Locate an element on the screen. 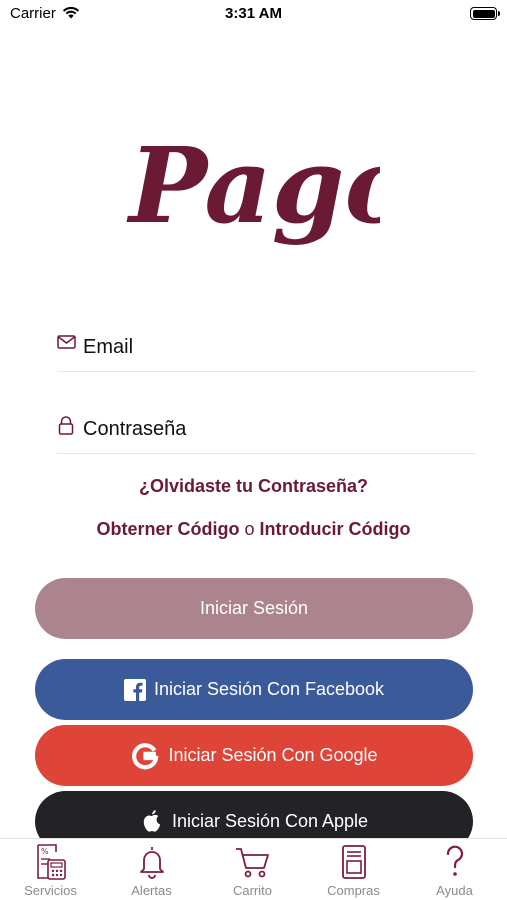 This screenshot has width=507, height=900. password-field is located at coordinates (266, 434).